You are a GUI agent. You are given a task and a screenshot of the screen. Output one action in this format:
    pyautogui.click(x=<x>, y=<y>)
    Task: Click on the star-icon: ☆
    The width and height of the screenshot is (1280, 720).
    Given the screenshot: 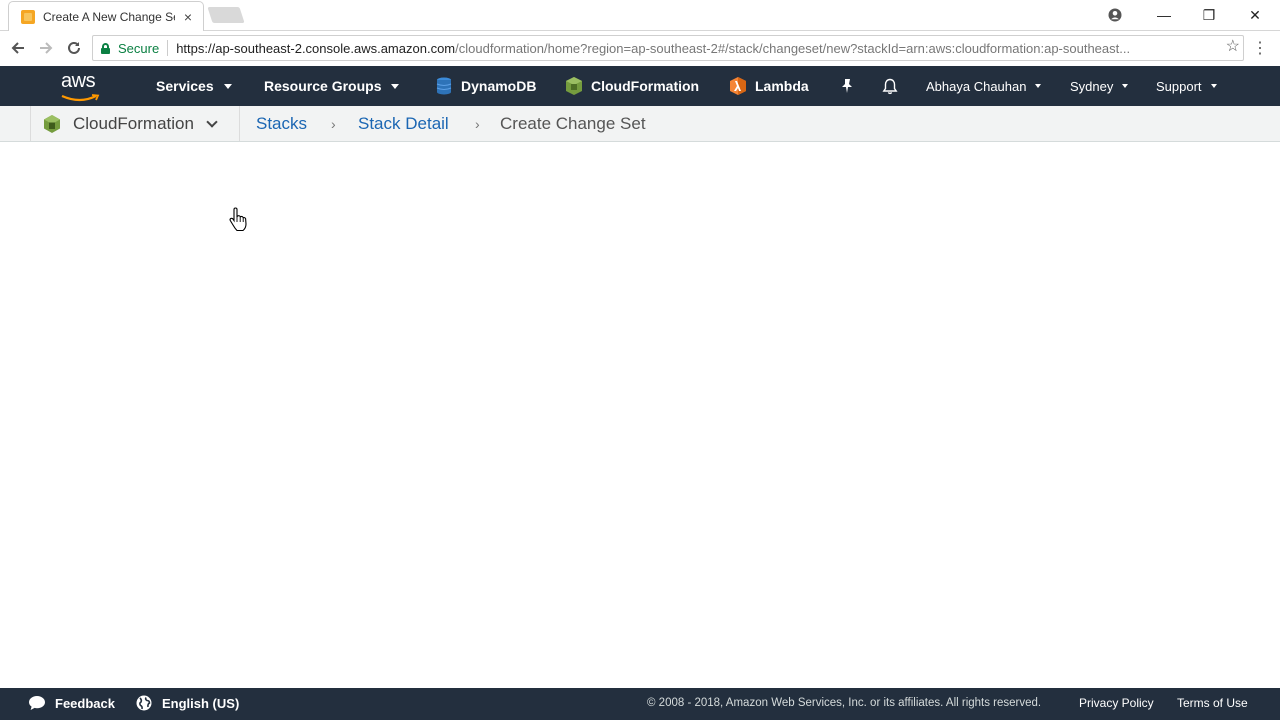 What is the action you would take?
    pyautogui.click(x=1233, y=46)
    